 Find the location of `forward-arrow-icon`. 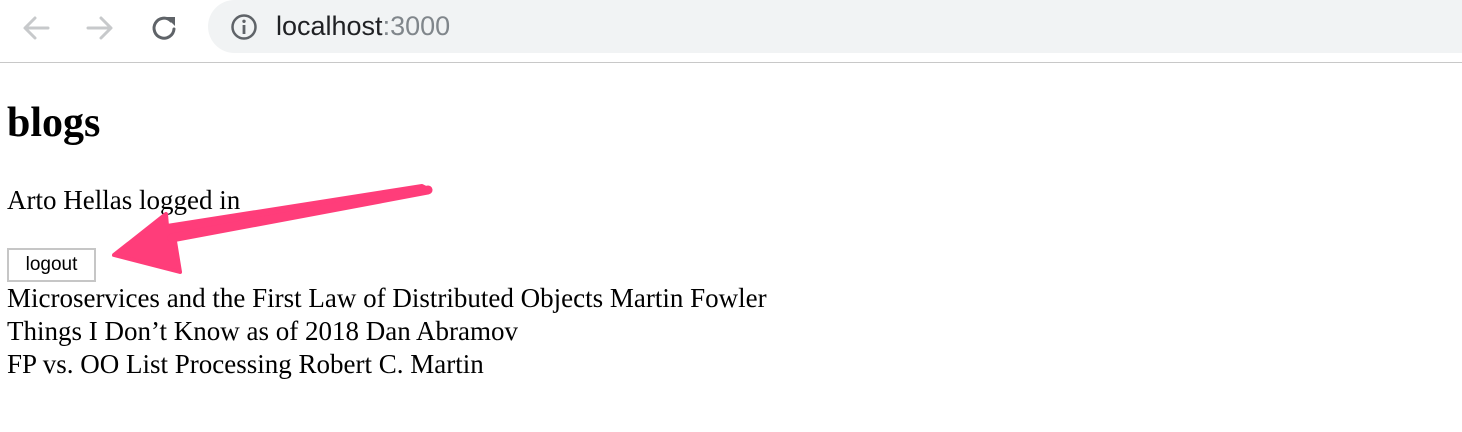

forward-arrow-icon is located at coordinates (99, 28).